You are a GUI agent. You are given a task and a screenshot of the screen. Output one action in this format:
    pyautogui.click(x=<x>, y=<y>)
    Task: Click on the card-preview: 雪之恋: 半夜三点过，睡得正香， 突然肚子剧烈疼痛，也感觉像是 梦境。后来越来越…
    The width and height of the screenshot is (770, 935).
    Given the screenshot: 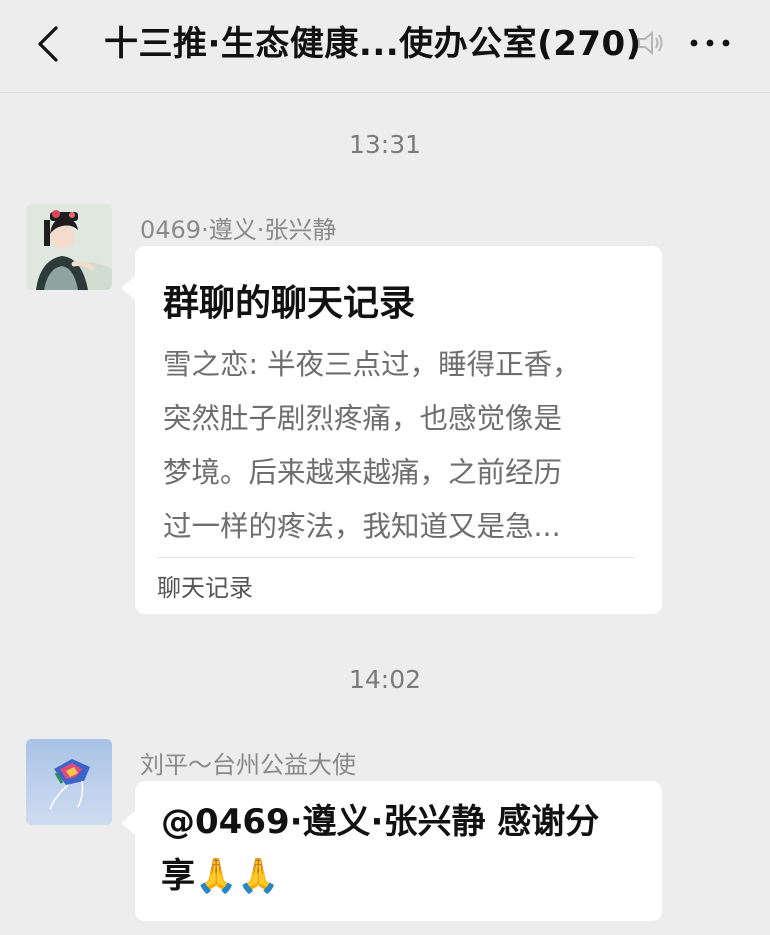 What is the action you would take?
    pyautogui.click(x=398, y=446)
    